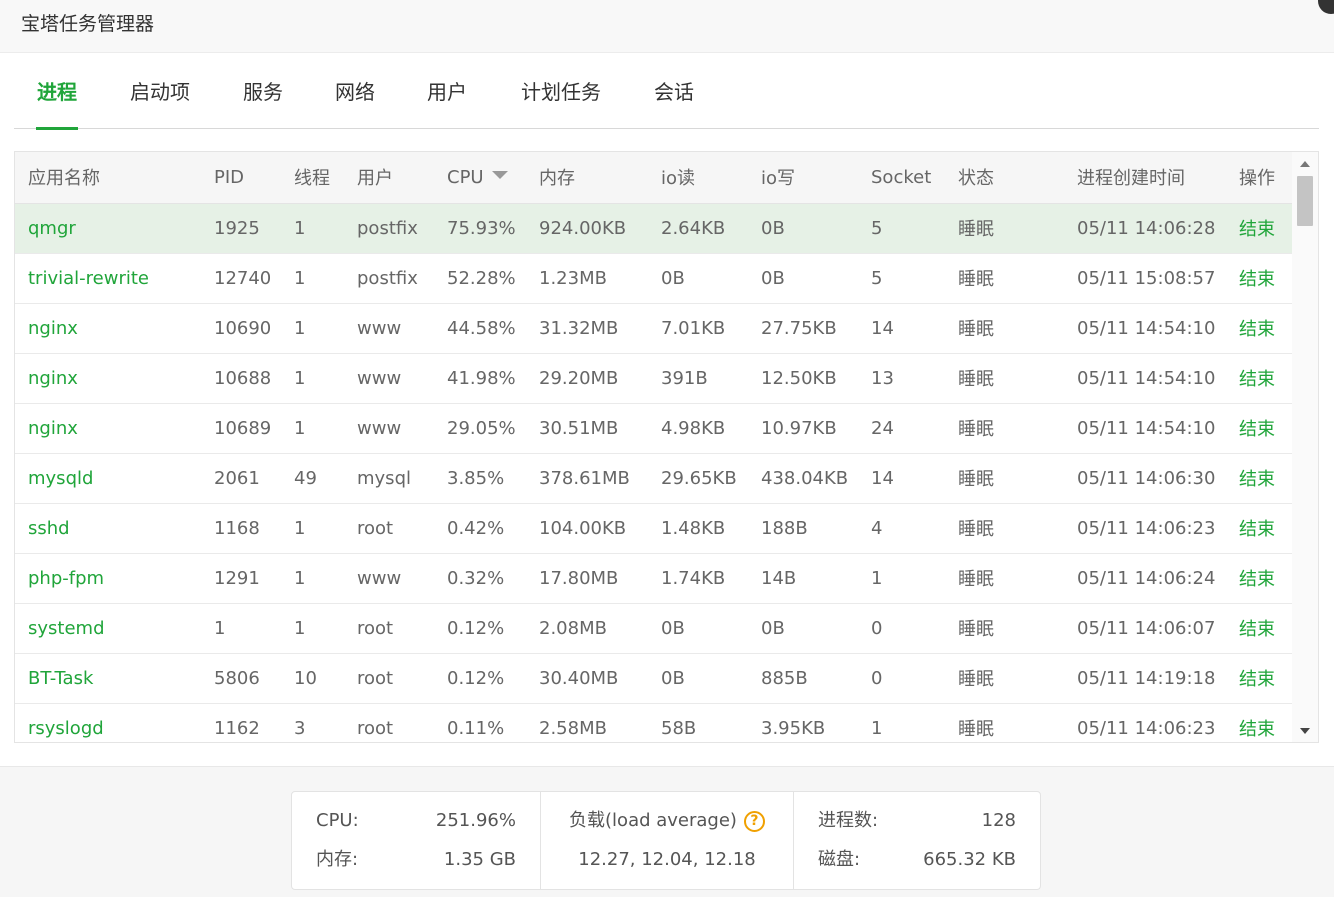 Image resolution: width=1334 pixels, height=897 pixels. I want to click on col-header-cpu: CPU, so click(480, 178).